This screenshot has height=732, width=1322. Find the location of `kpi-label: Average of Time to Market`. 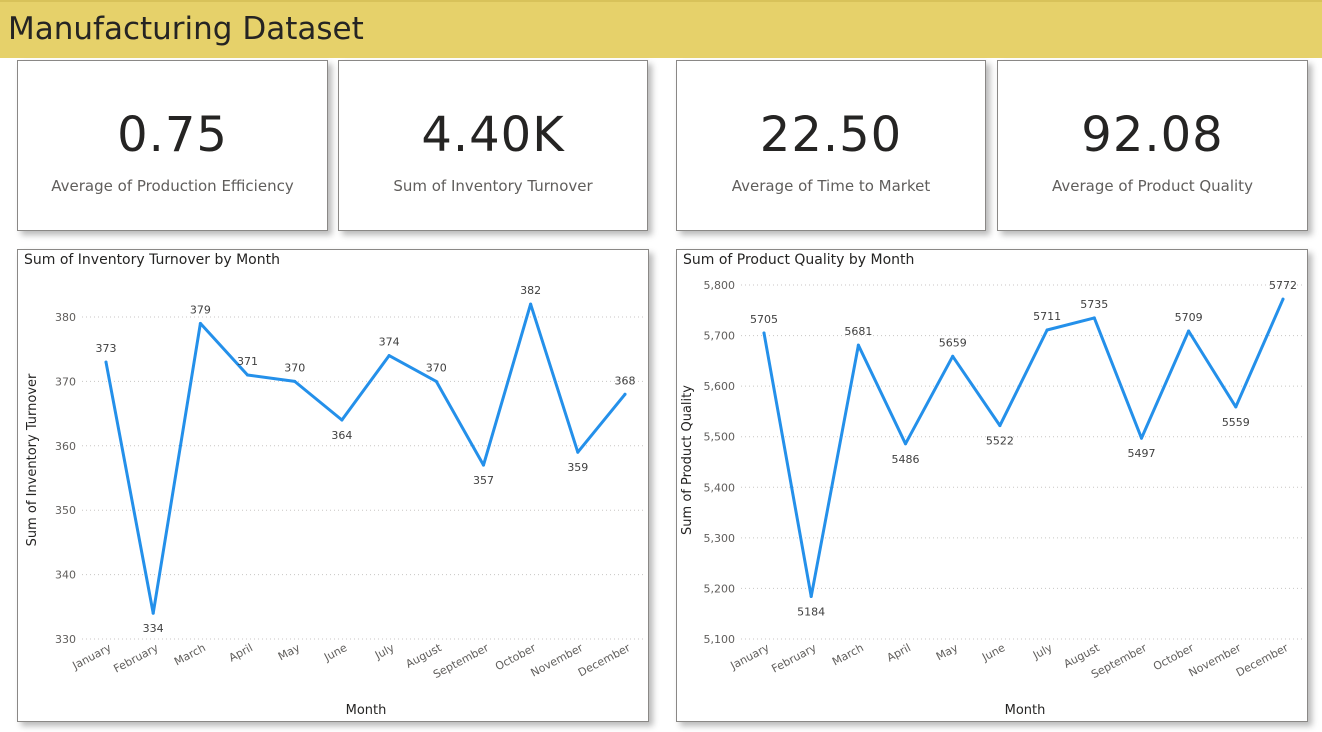

kpi-label: Average of Time to Market is located at coordinates (831, 186).